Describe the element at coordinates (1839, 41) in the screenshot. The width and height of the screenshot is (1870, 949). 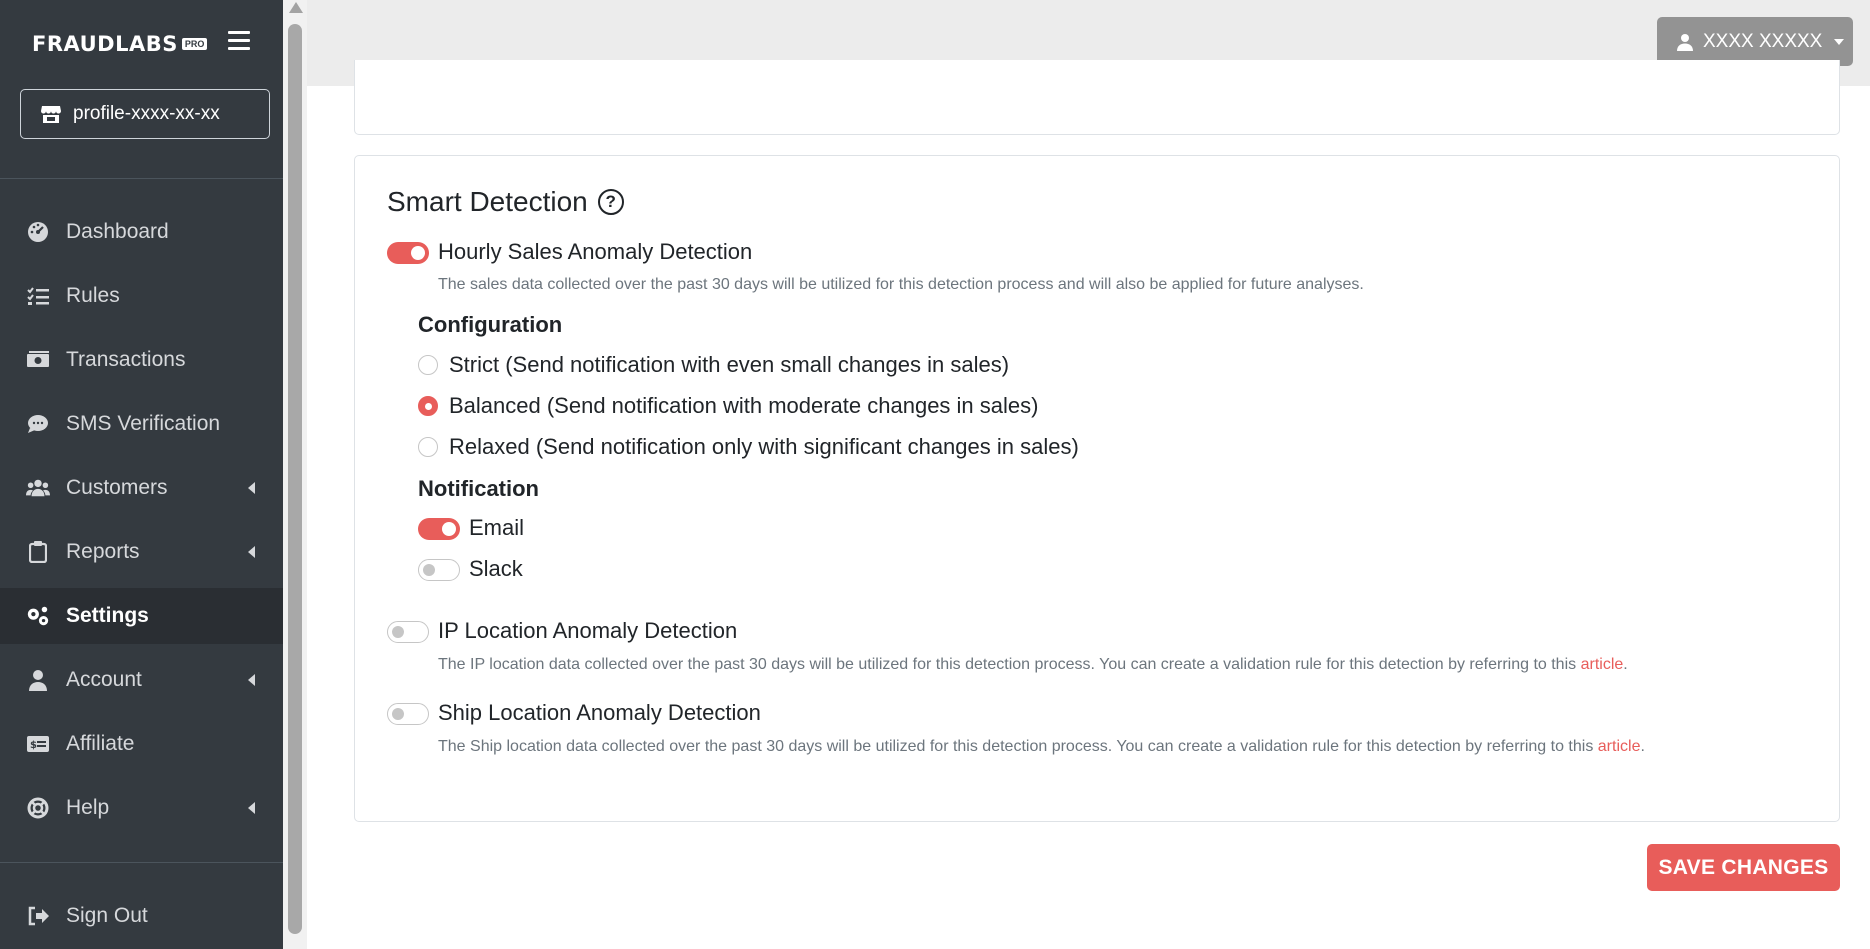
I see `chevron-down-icon` at that location.